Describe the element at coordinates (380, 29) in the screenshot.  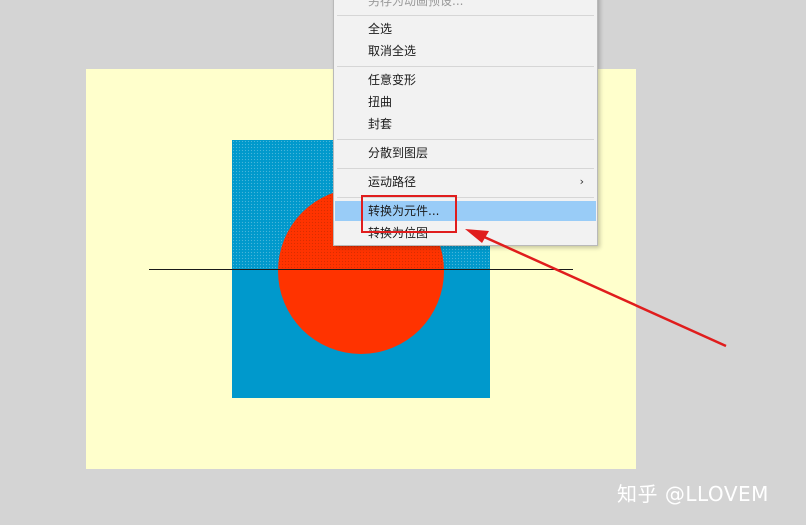
I see `menu-item-label: 全选` at that location.